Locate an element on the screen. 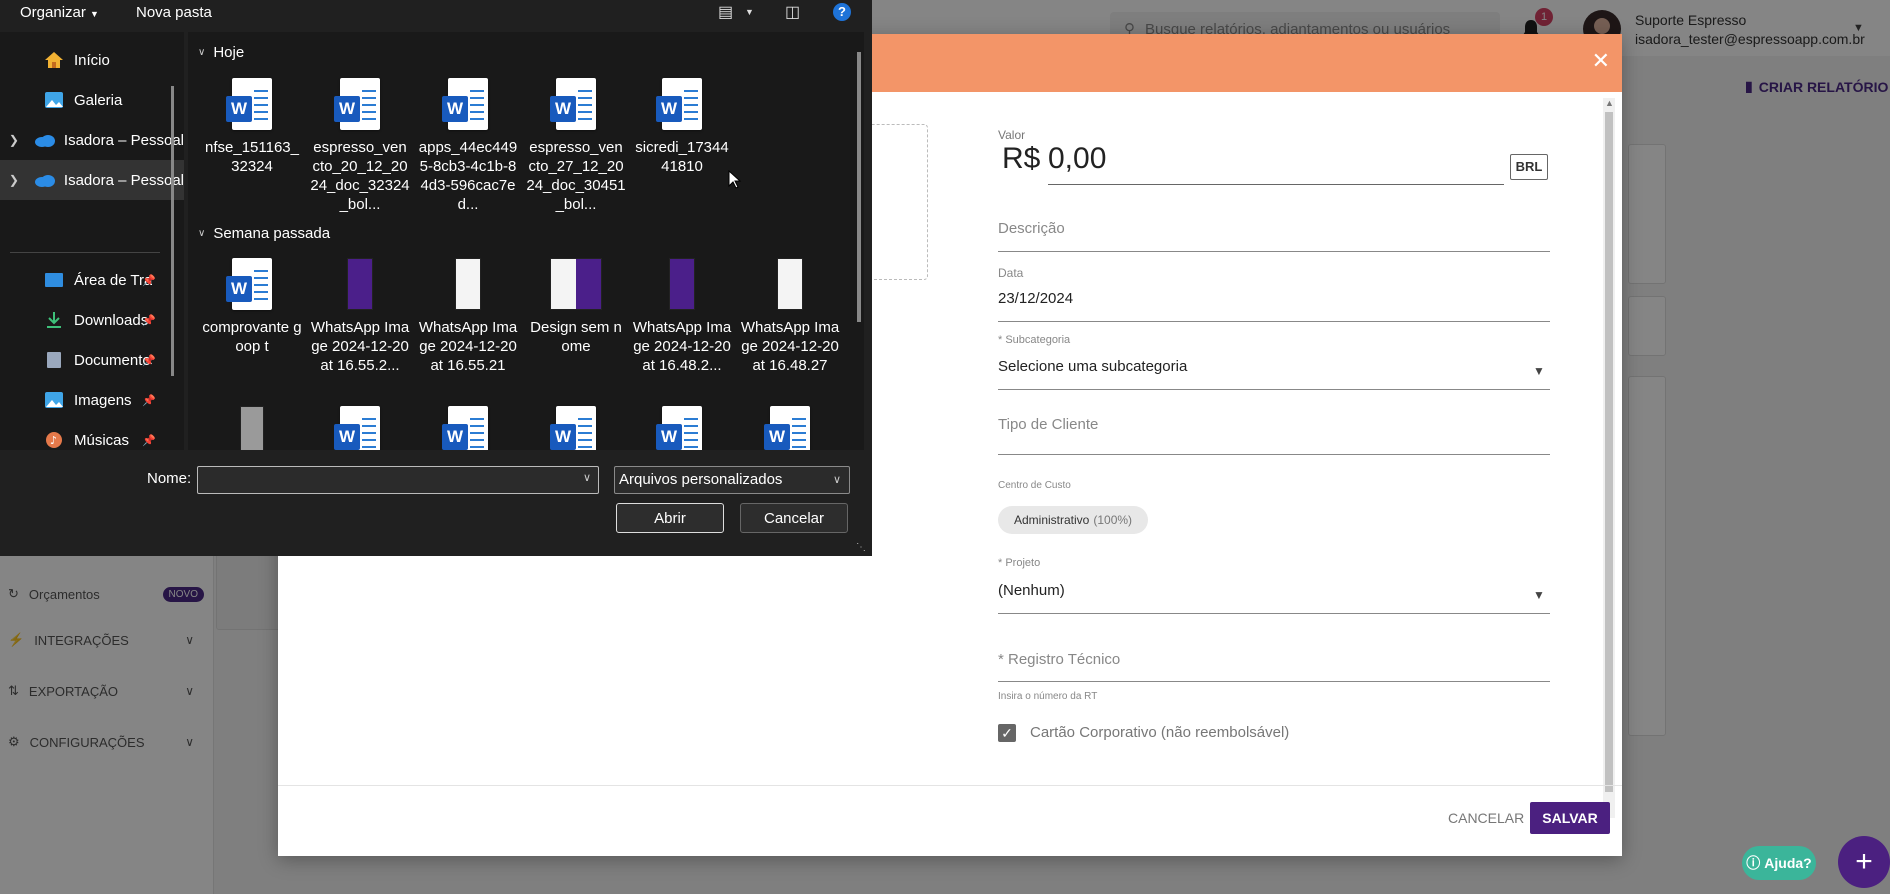 Image resolution: width=1890 pixels, height=894 pixels. nav-item-inicio: Início is located at coordinates (92, 60).